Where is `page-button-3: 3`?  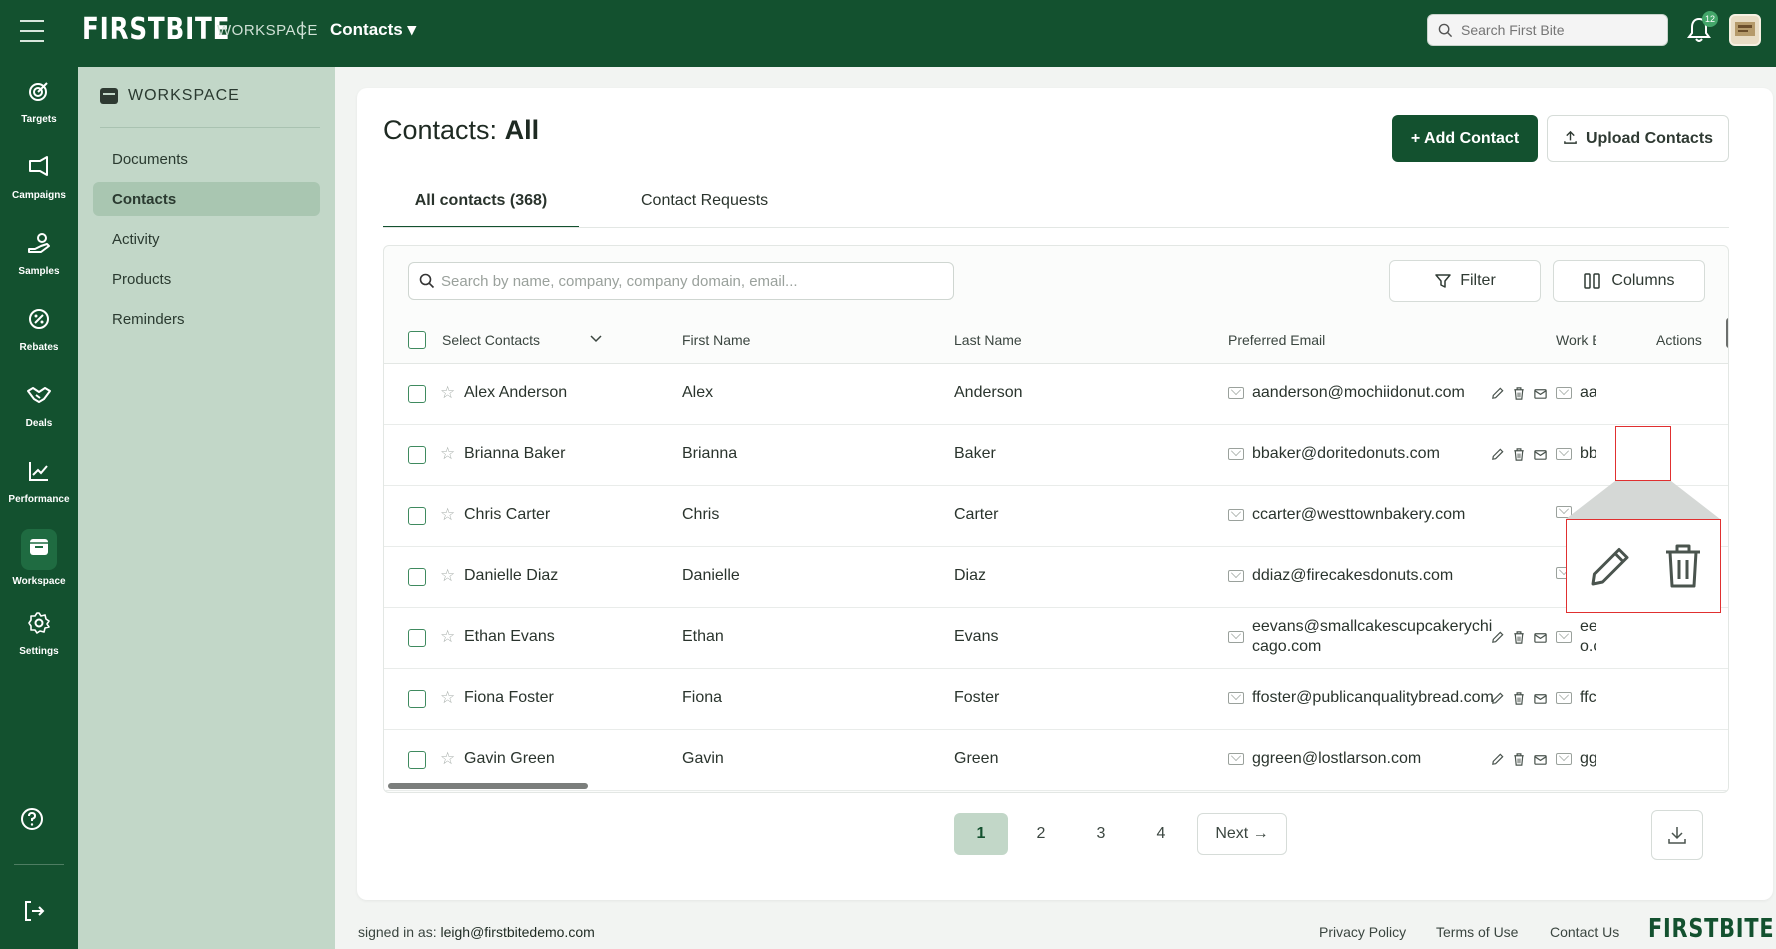
page-button-3: 3 is located at coordinates (1101, 834).